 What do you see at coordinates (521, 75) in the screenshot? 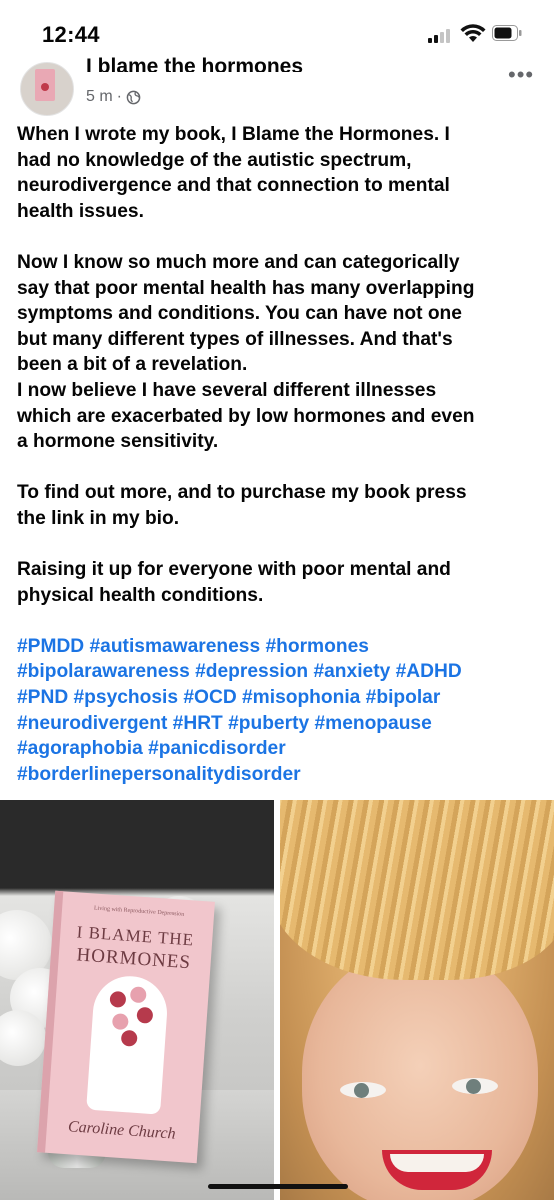
I see `more-options-button: •••` at bounding box center [521, 75].